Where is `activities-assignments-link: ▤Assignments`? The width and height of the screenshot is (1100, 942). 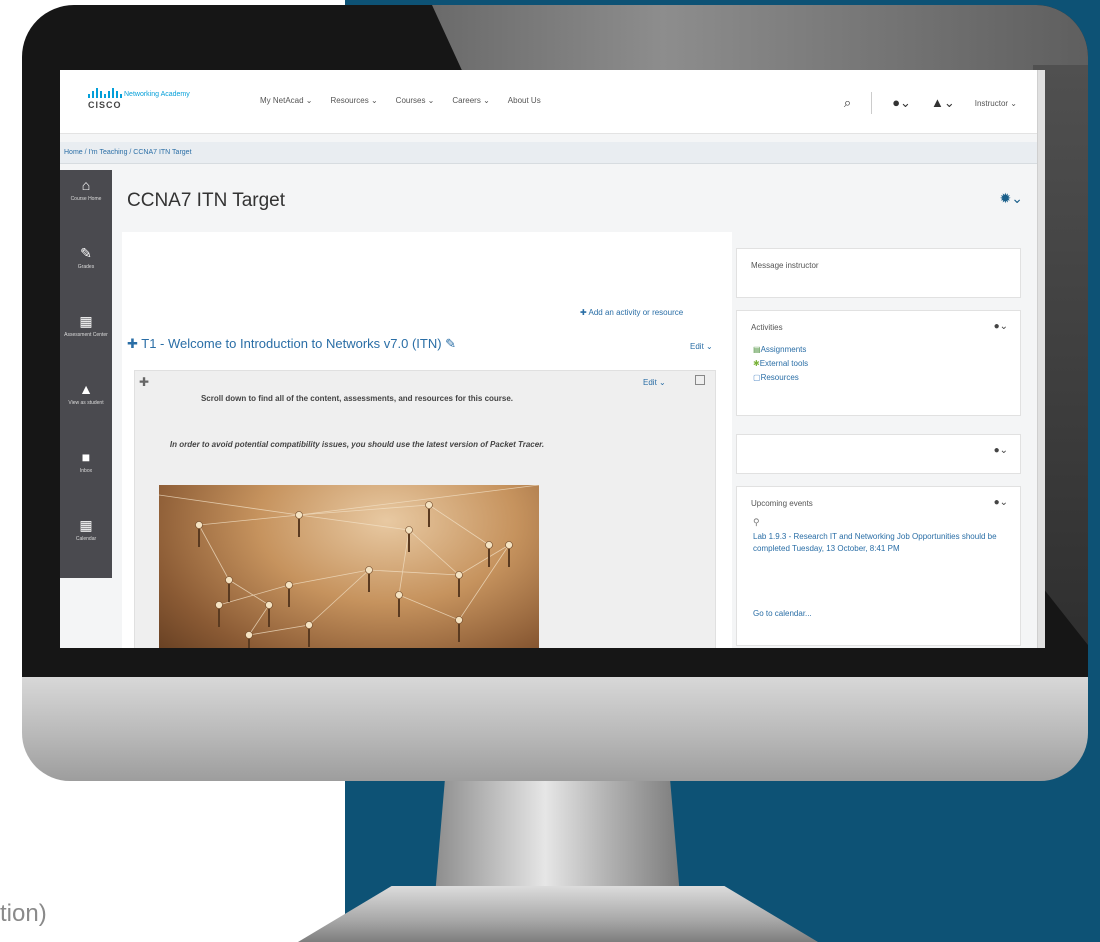 activities-assignments-link: ▤Assignments is located at coordinates (779, 349).